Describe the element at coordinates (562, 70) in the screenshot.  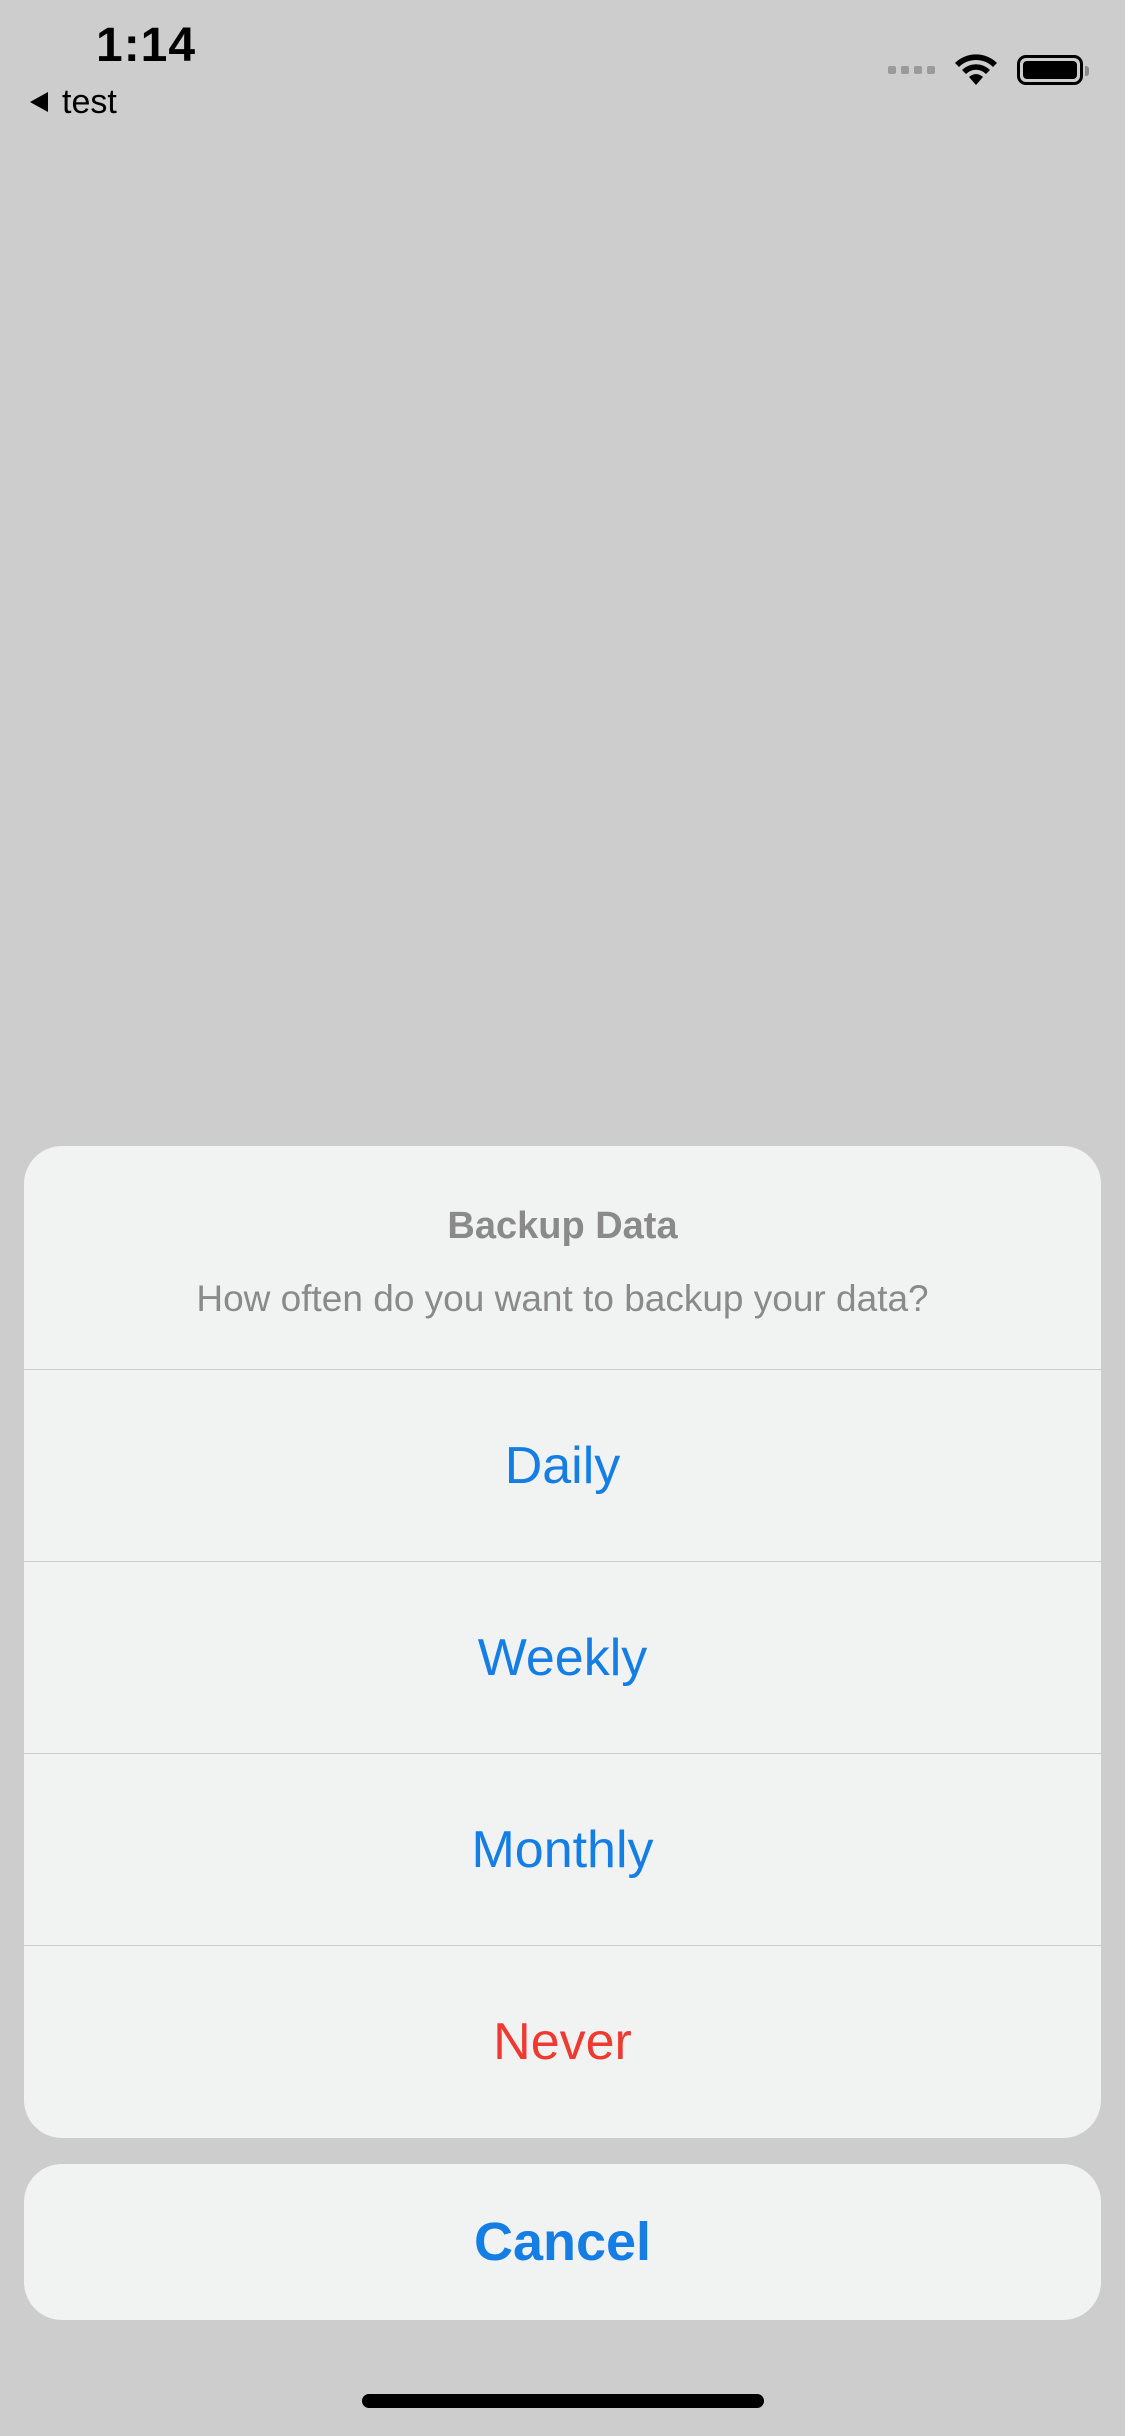
I see `status-bar: 1:14 test` at that location.